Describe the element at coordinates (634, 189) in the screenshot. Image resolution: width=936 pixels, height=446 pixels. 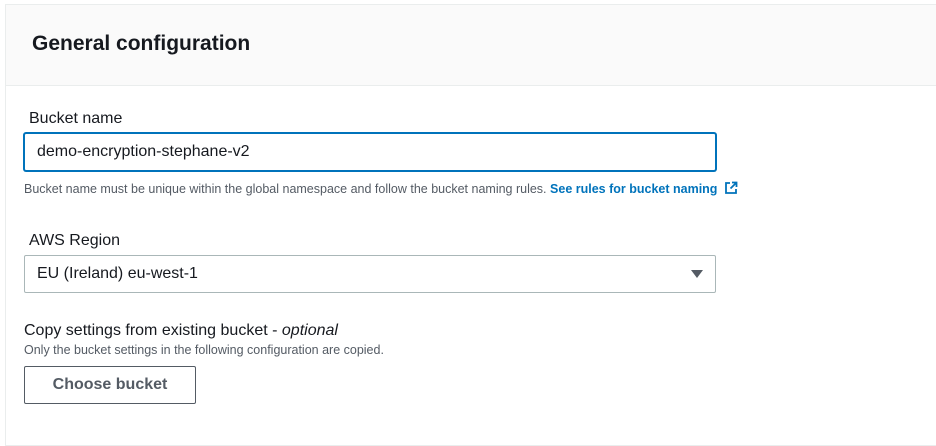
I see `bucket-naming-rules-link-label: See rules for bucket naming` at that location.